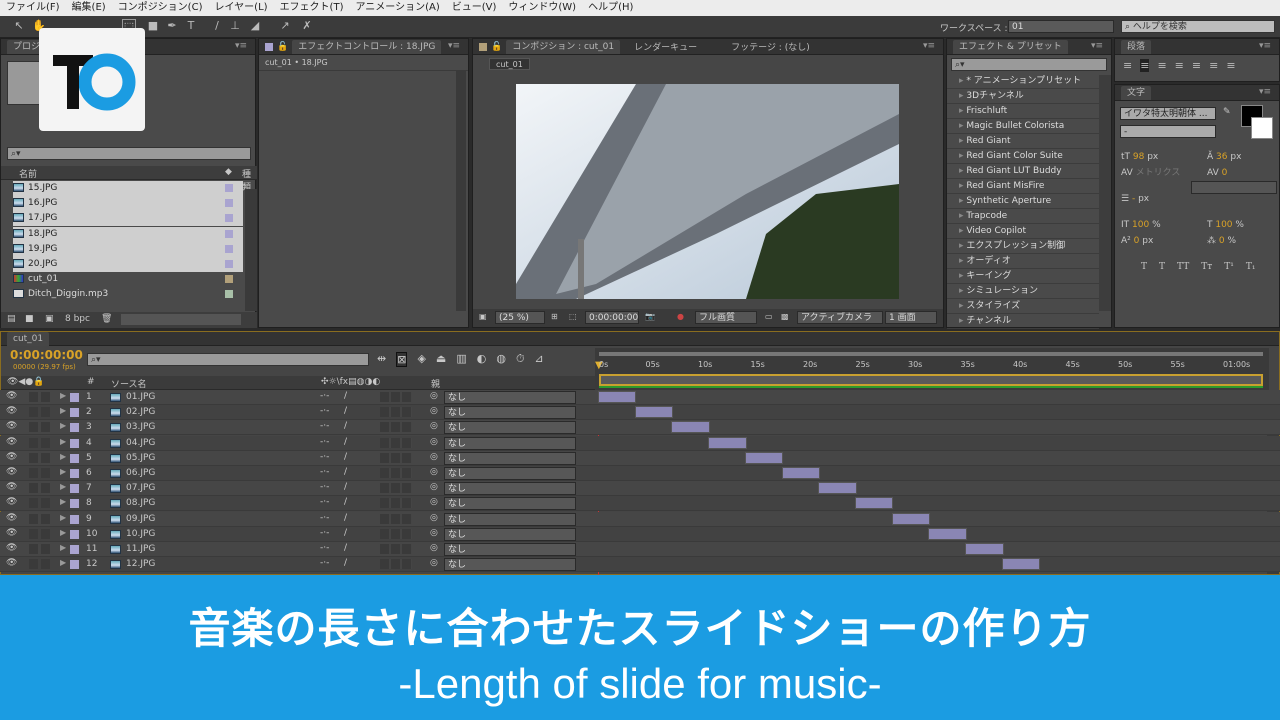 The height and width of the screenshot is (720, 1280). What do you see at coordinates (29, 319) in the screenshot?
I see `new-folder-icon: ■` at bounding box center [29, 319].